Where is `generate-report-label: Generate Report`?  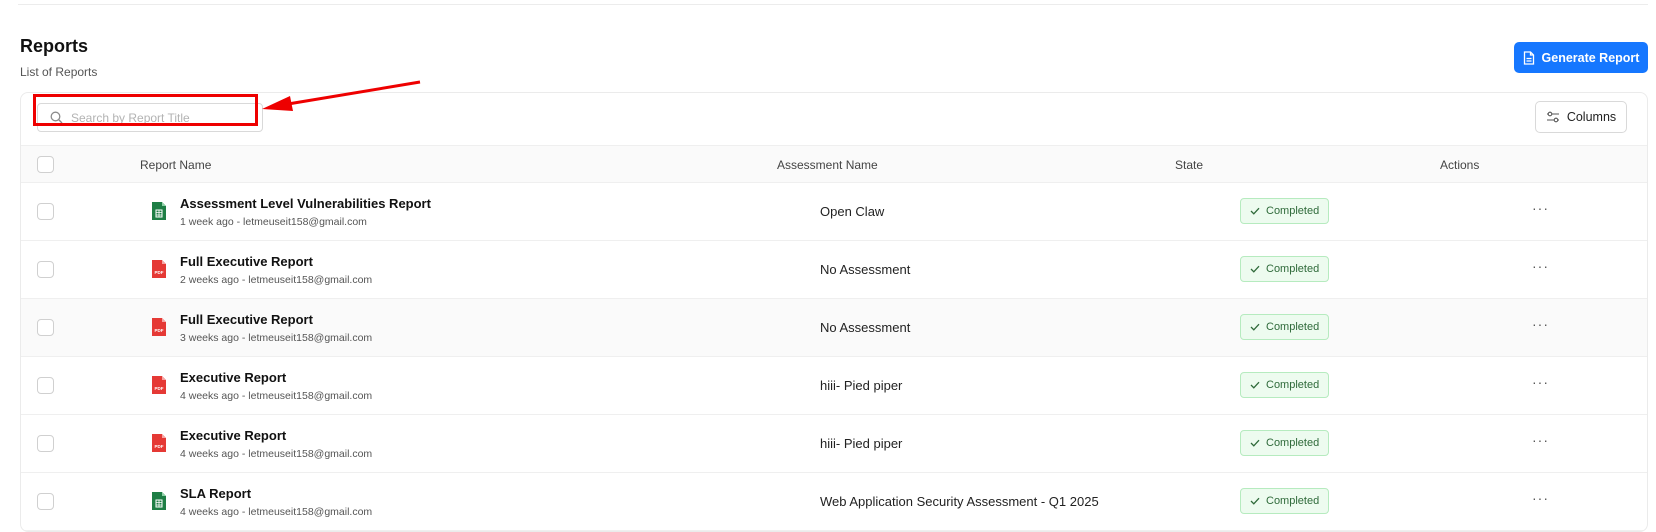
generate-report-label: Generate Report is located at coordinates (1590, 57).